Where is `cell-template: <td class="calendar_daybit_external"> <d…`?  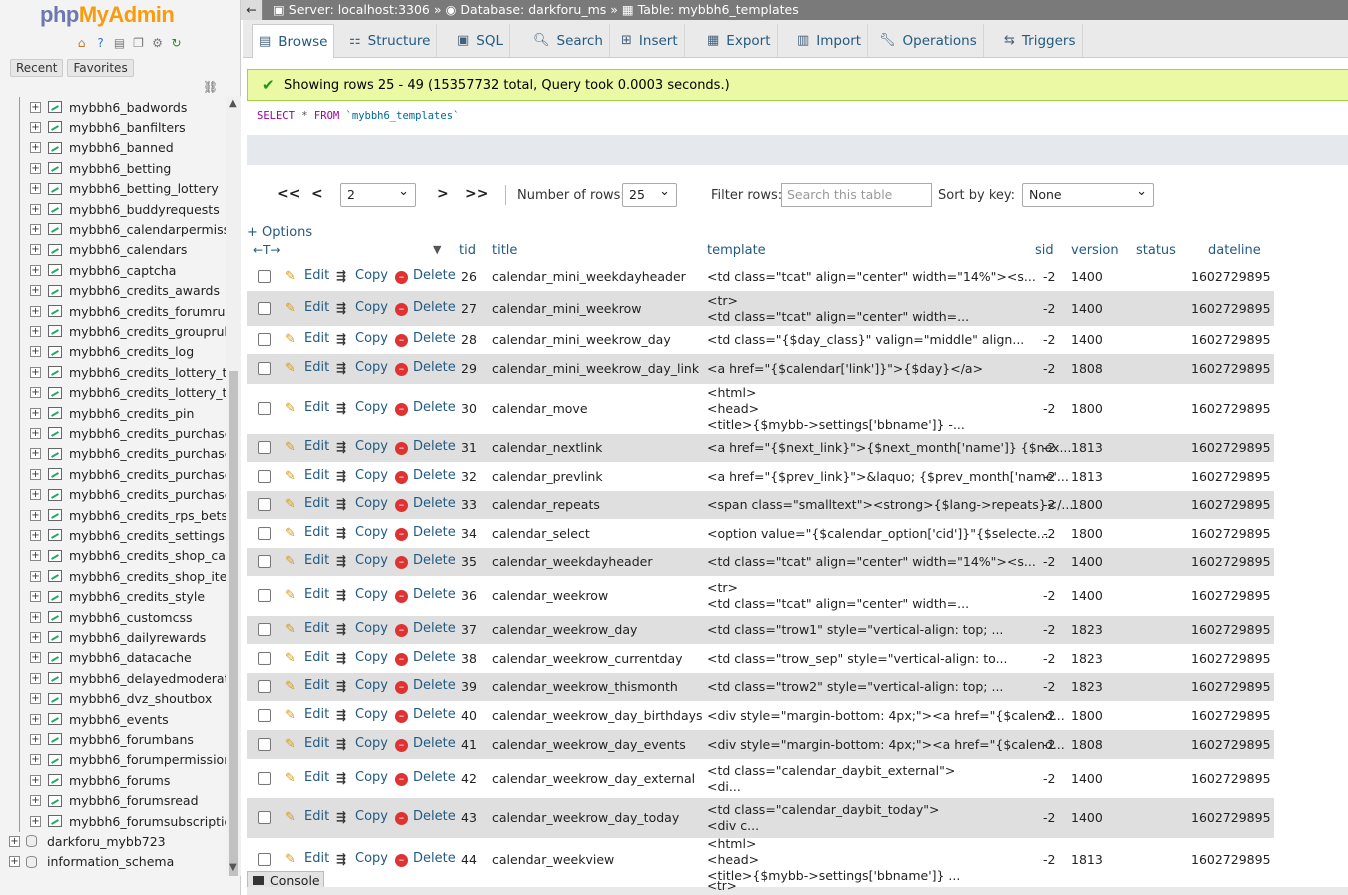 cell-template: <td class="calendar_daybit_external"> <d… is located at coordinates (831, 779).